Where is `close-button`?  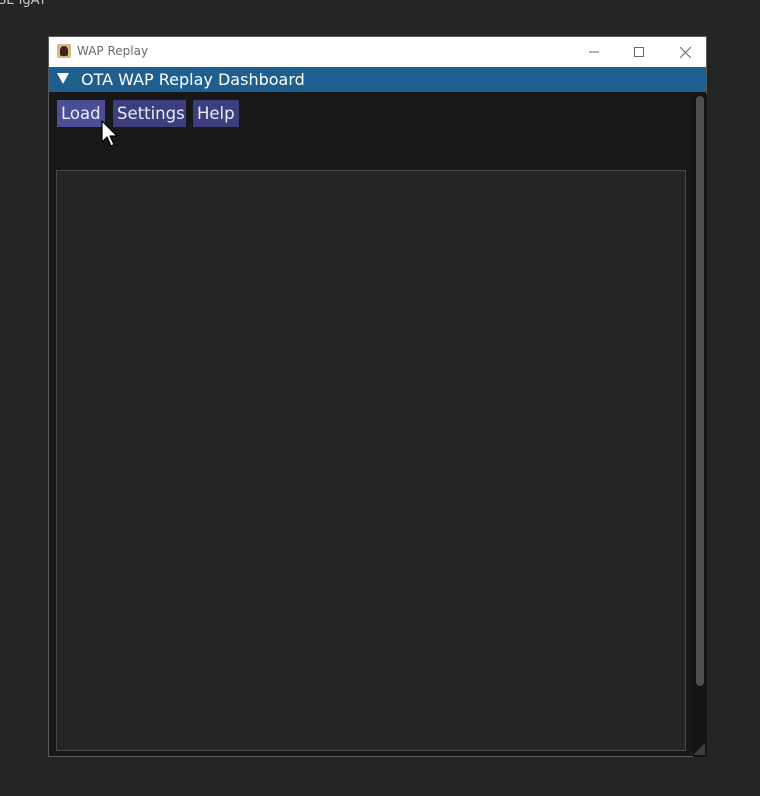 close-button is located at coordinates (685, 52).